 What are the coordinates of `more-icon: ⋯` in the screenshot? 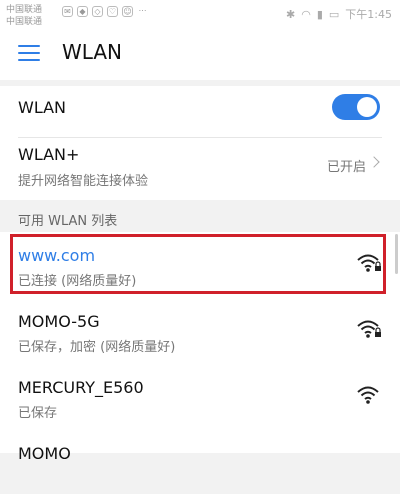 It's located at (142, 10).